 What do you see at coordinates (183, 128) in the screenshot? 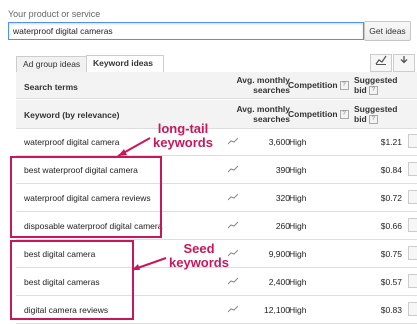
I see `longtail-line1: long-tail` at bounding box center [183, 128].